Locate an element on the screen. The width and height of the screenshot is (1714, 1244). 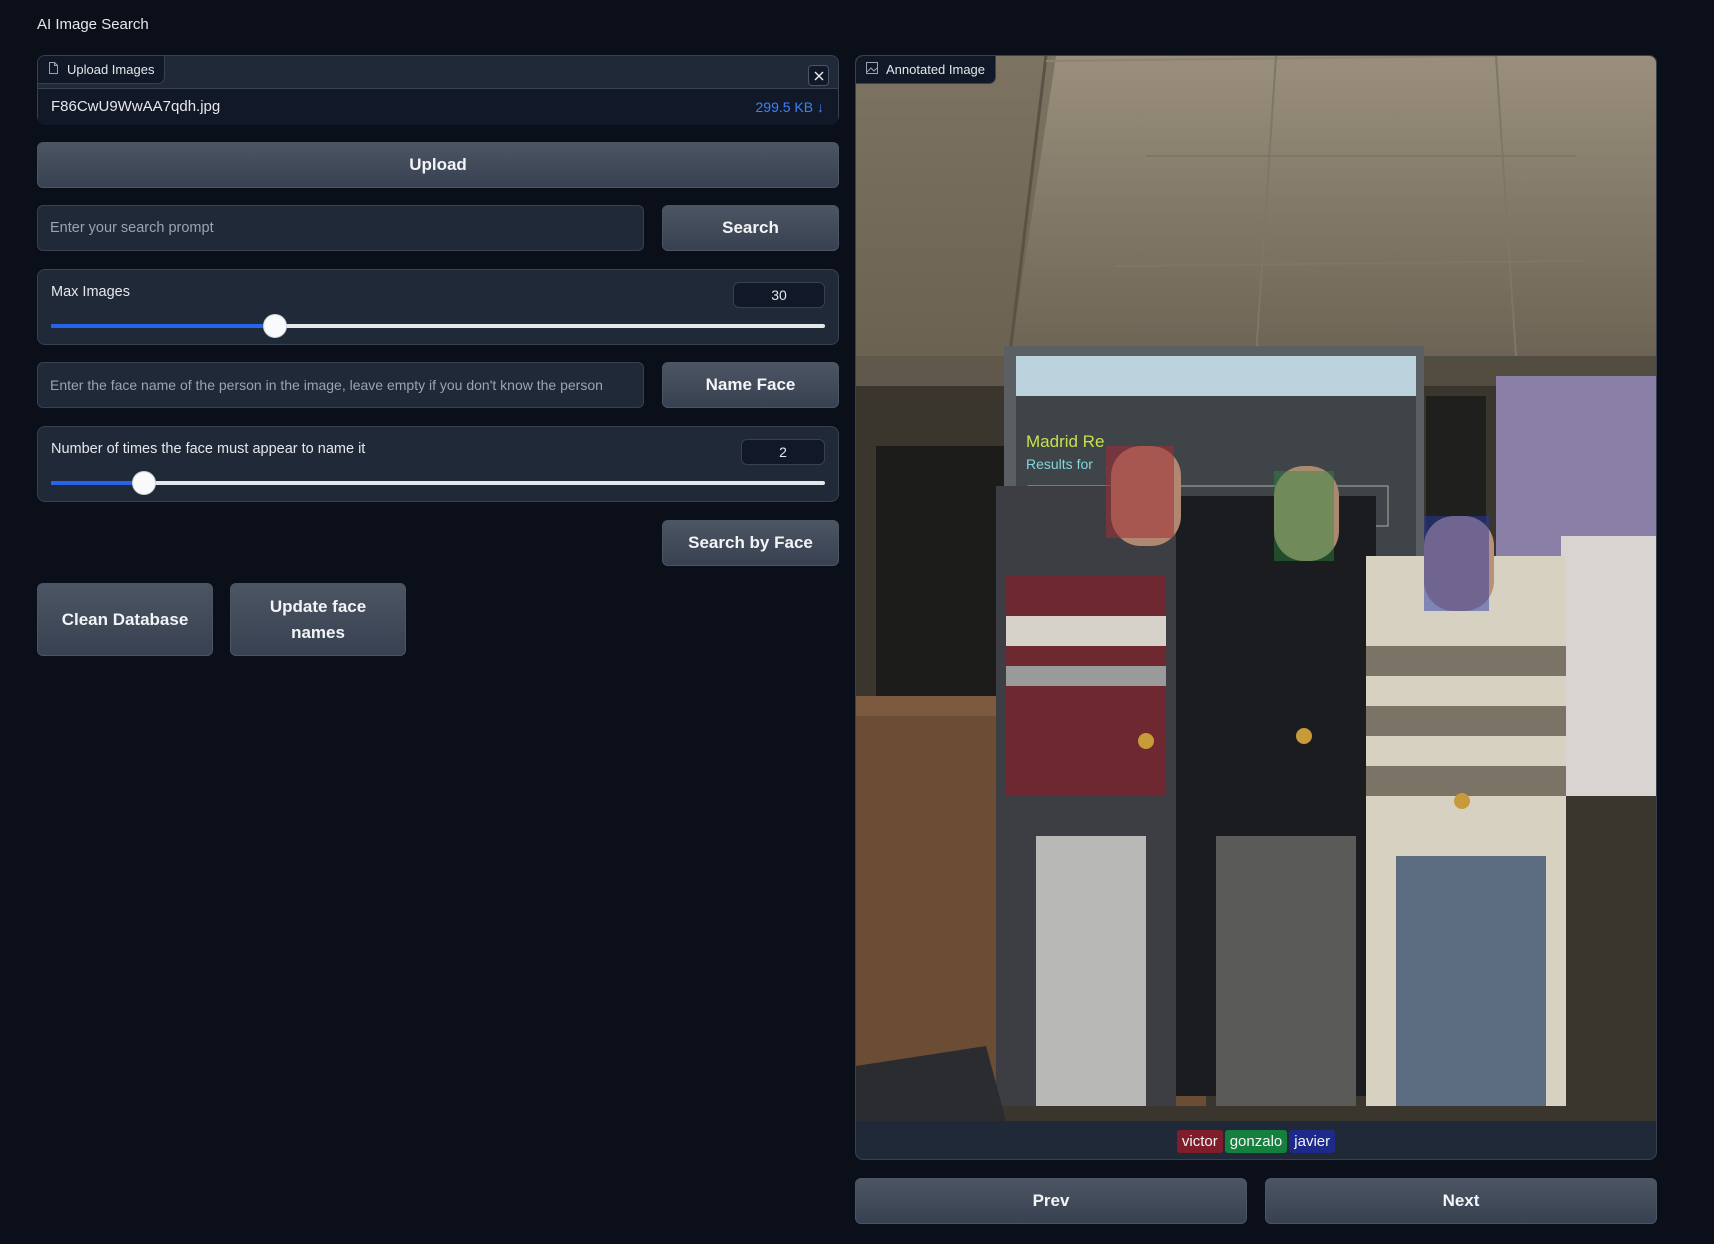
upload-button: Upload is located at coordinates (438, 165).